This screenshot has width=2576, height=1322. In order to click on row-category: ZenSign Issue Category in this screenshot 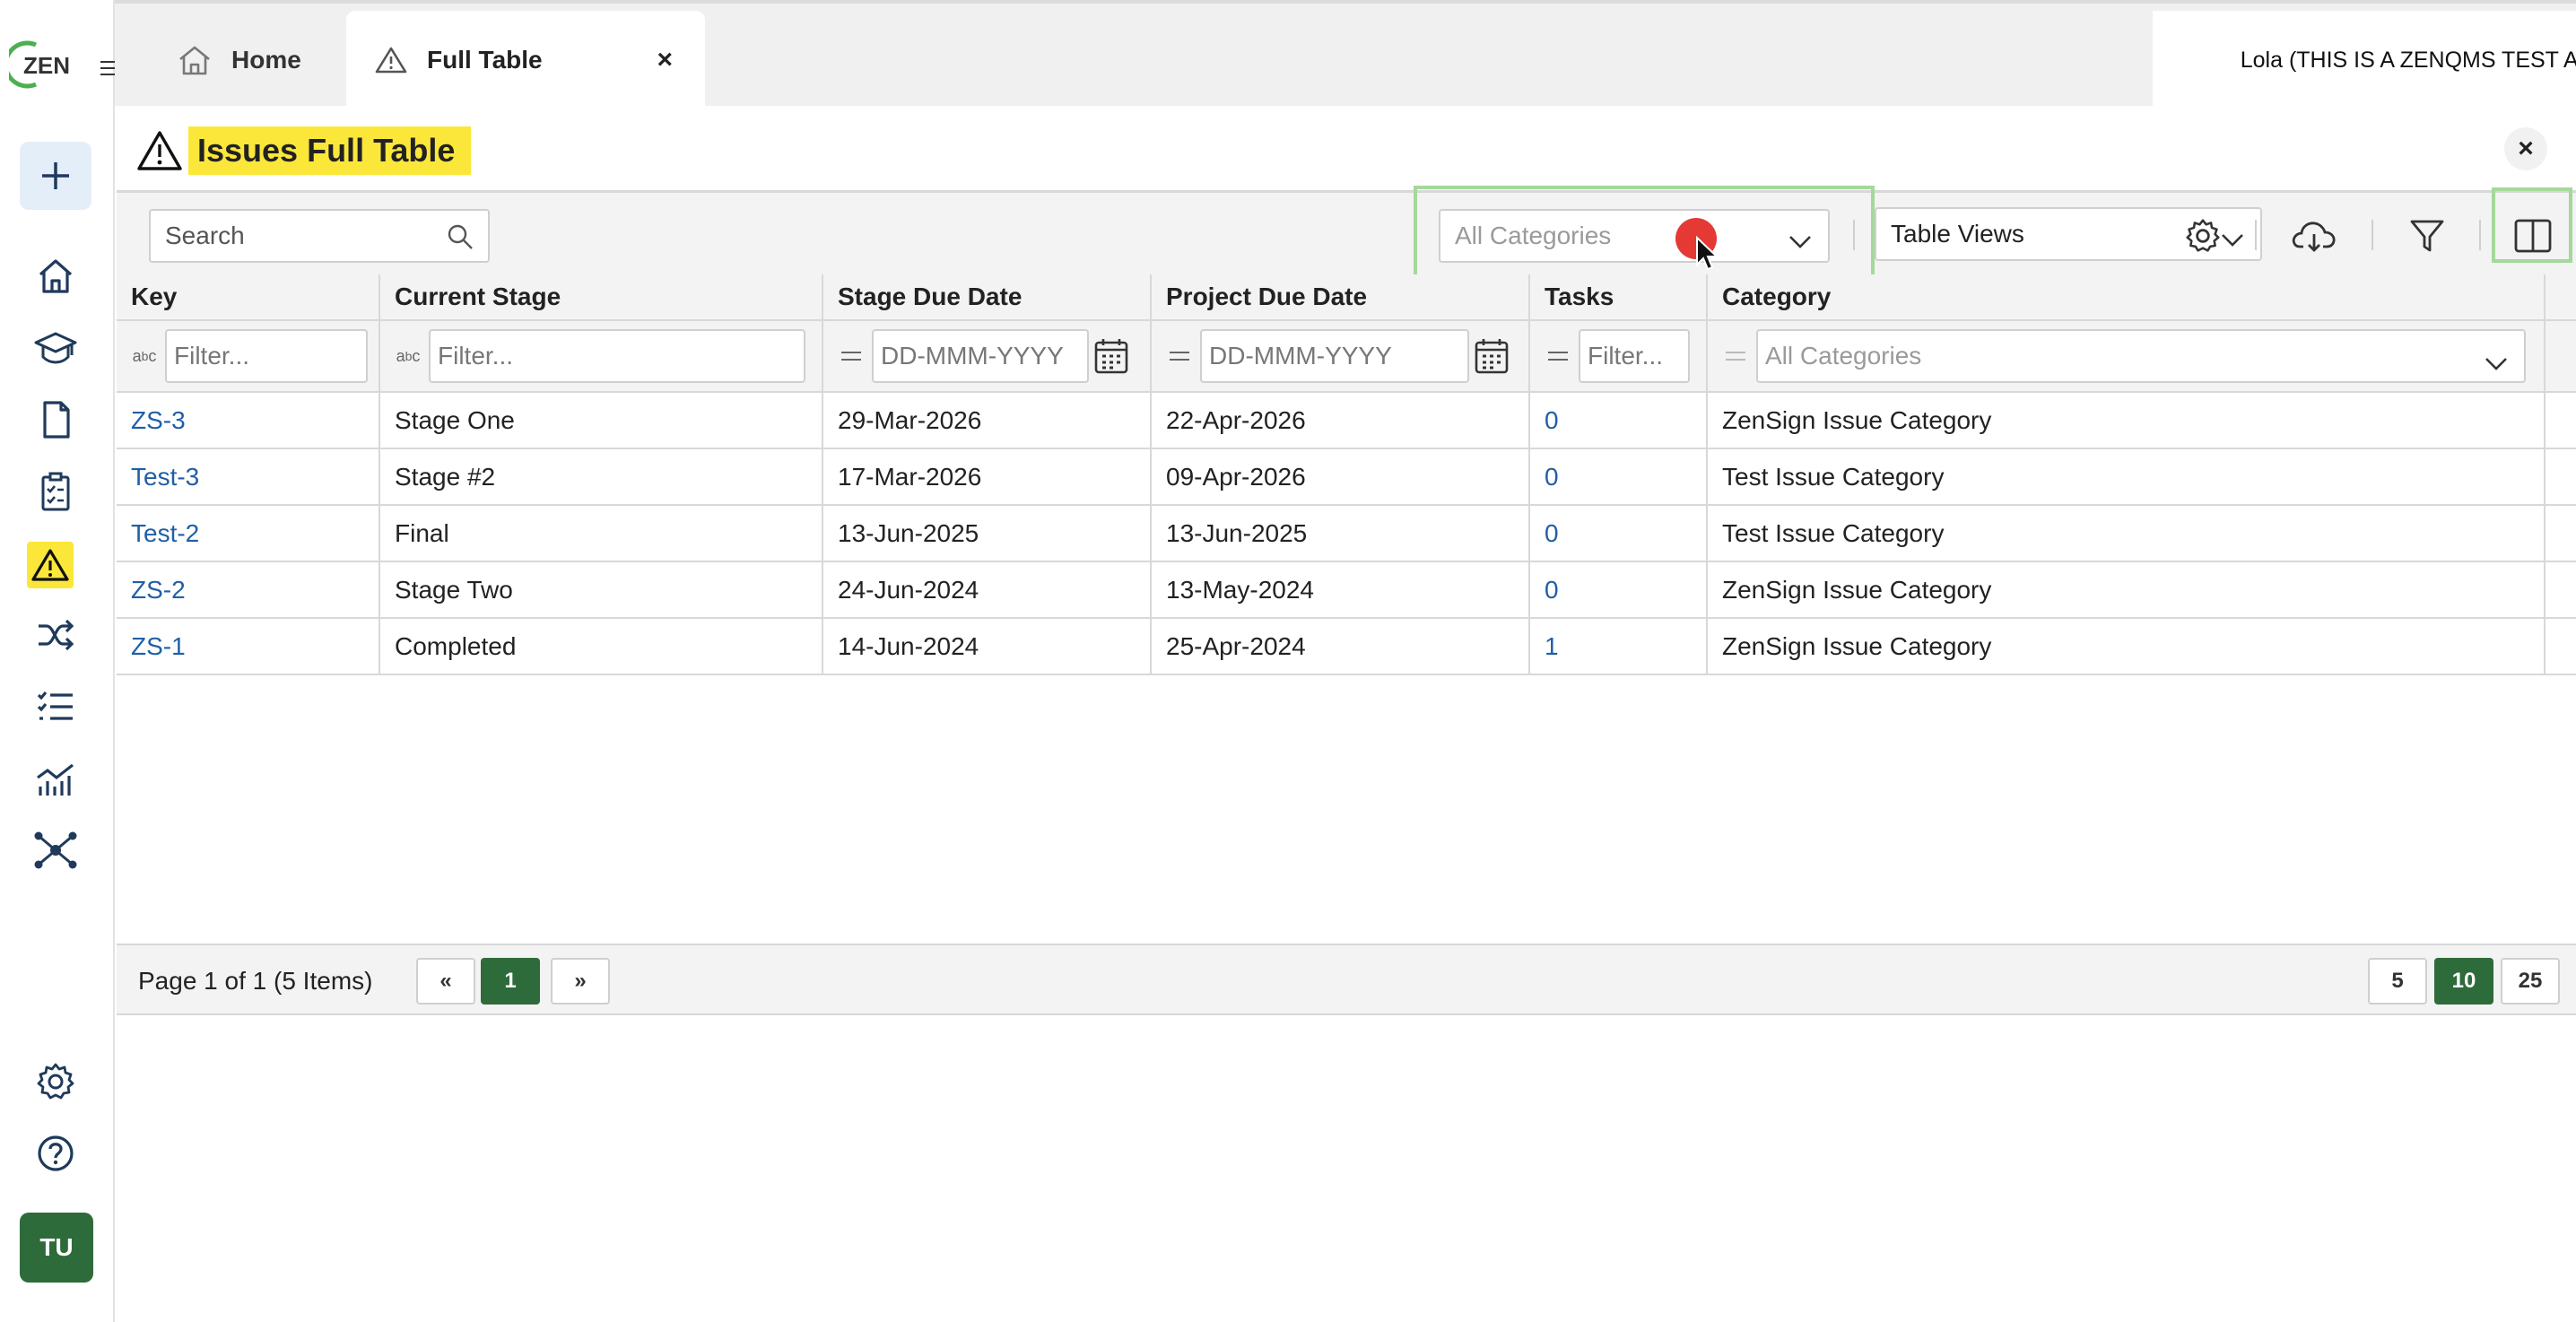, I will do `click(2127, 420)`.